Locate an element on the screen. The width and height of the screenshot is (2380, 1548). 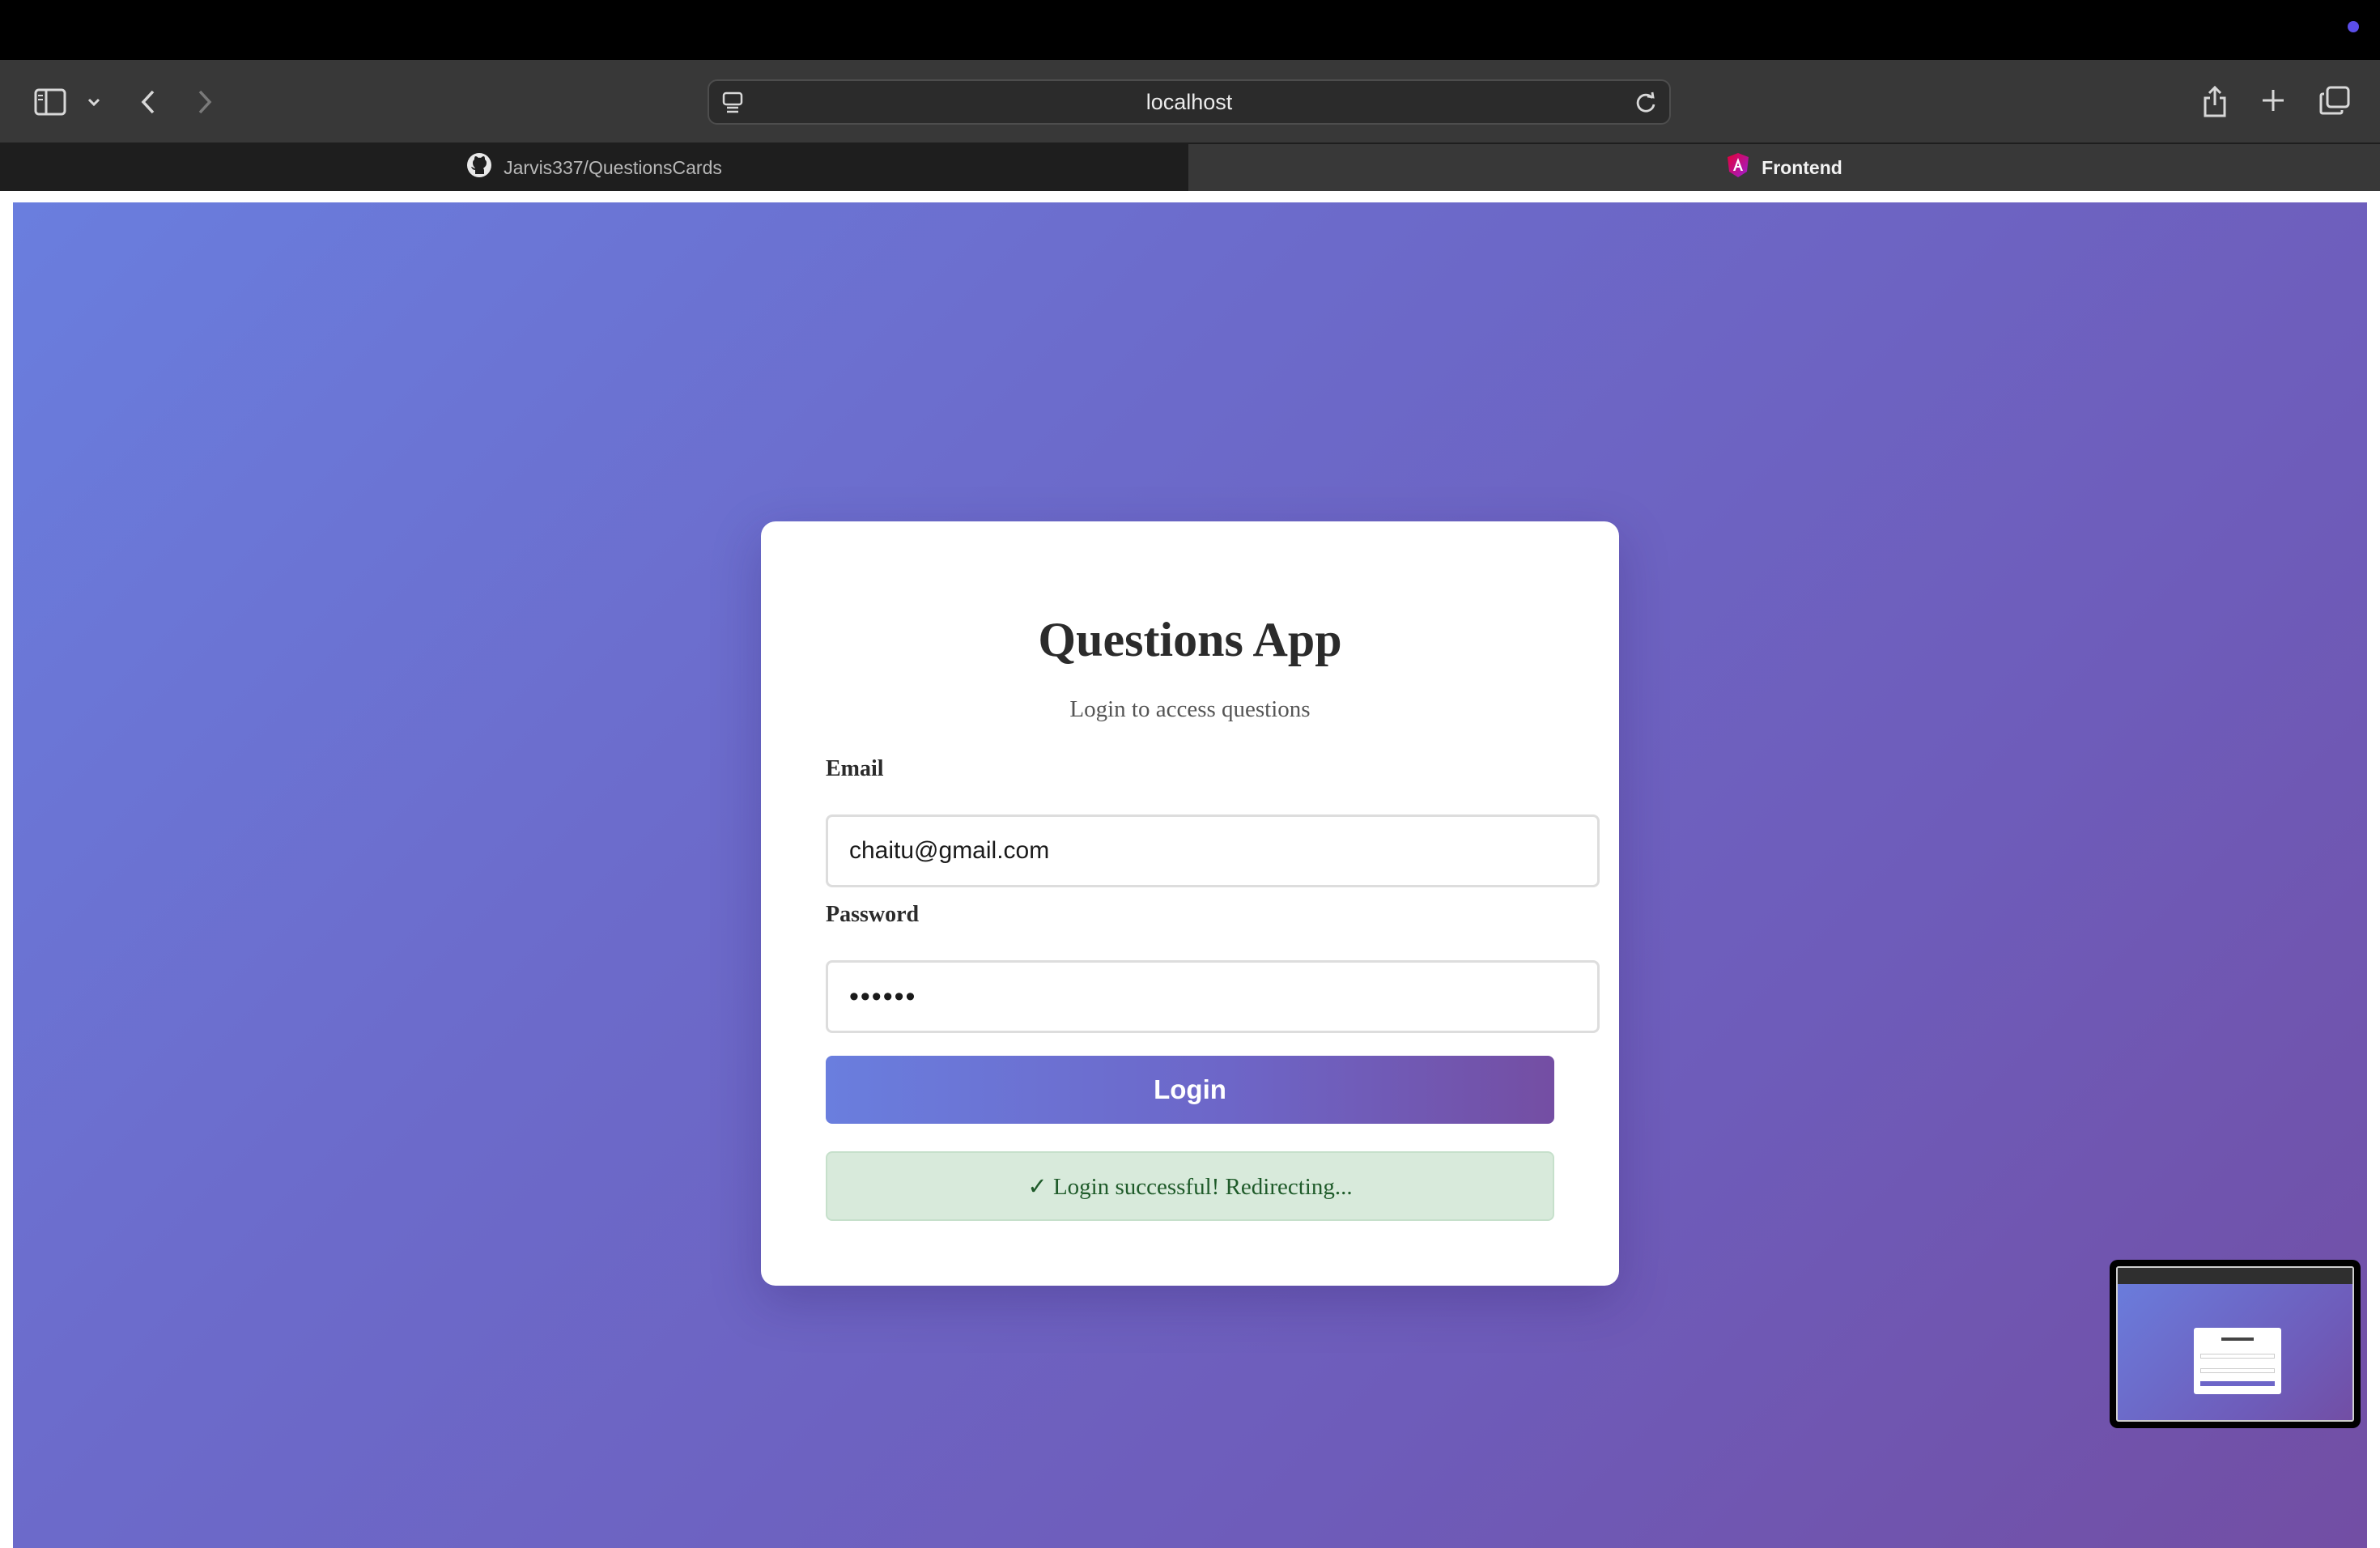
thumbnail-preview is located at coordinates (2235, 1344).